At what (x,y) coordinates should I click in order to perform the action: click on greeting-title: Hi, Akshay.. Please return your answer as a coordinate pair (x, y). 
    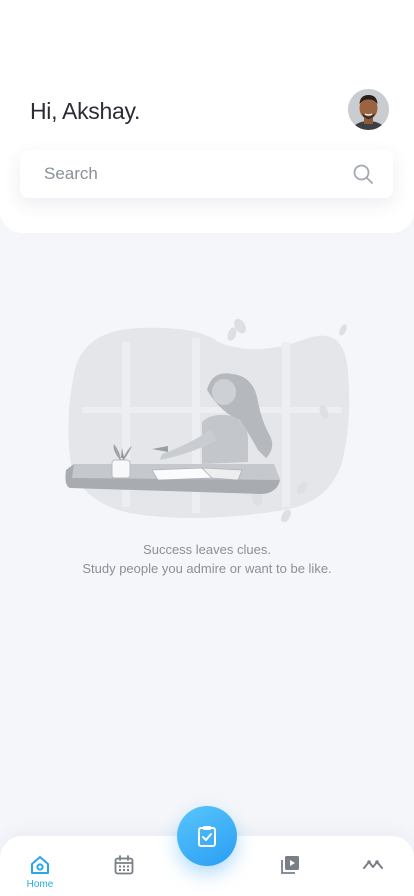
    Looking at the image, I should click on (85, 111).